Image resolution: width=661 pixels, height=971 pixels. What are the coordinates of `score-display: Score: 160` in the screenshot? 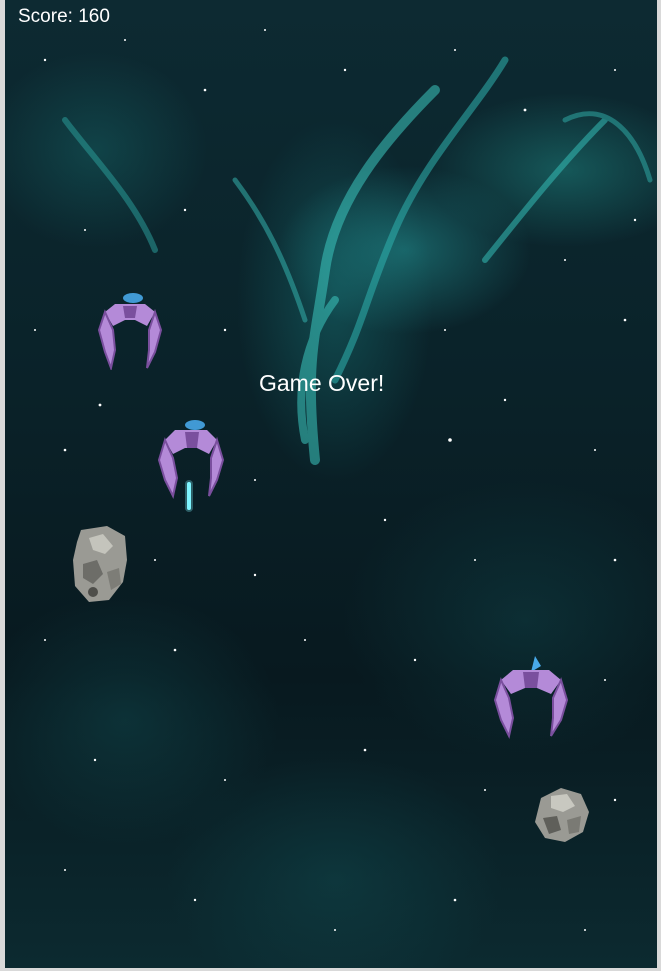 It's located at (64, 17).